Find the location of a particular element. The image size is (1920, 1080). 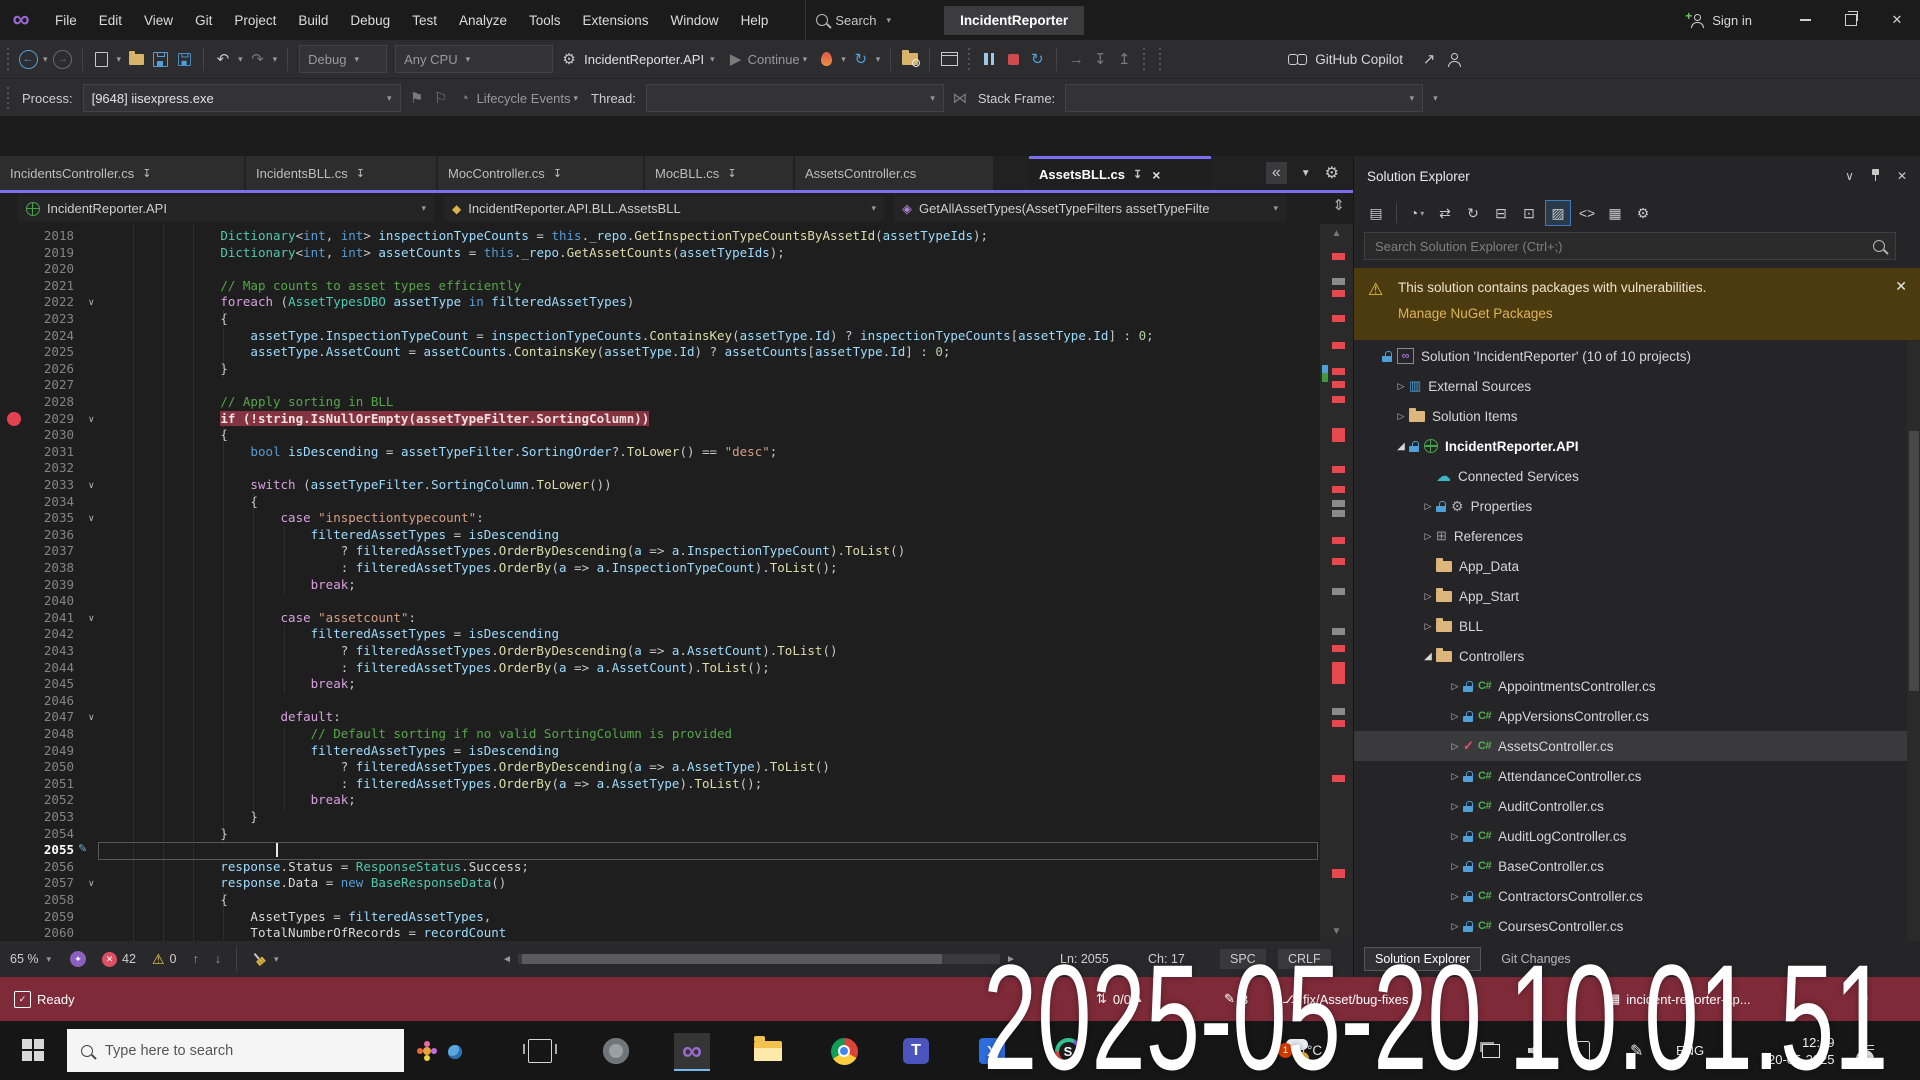

panel-position-chevron-icon: ∨ is located at coordinates (1849, 176).